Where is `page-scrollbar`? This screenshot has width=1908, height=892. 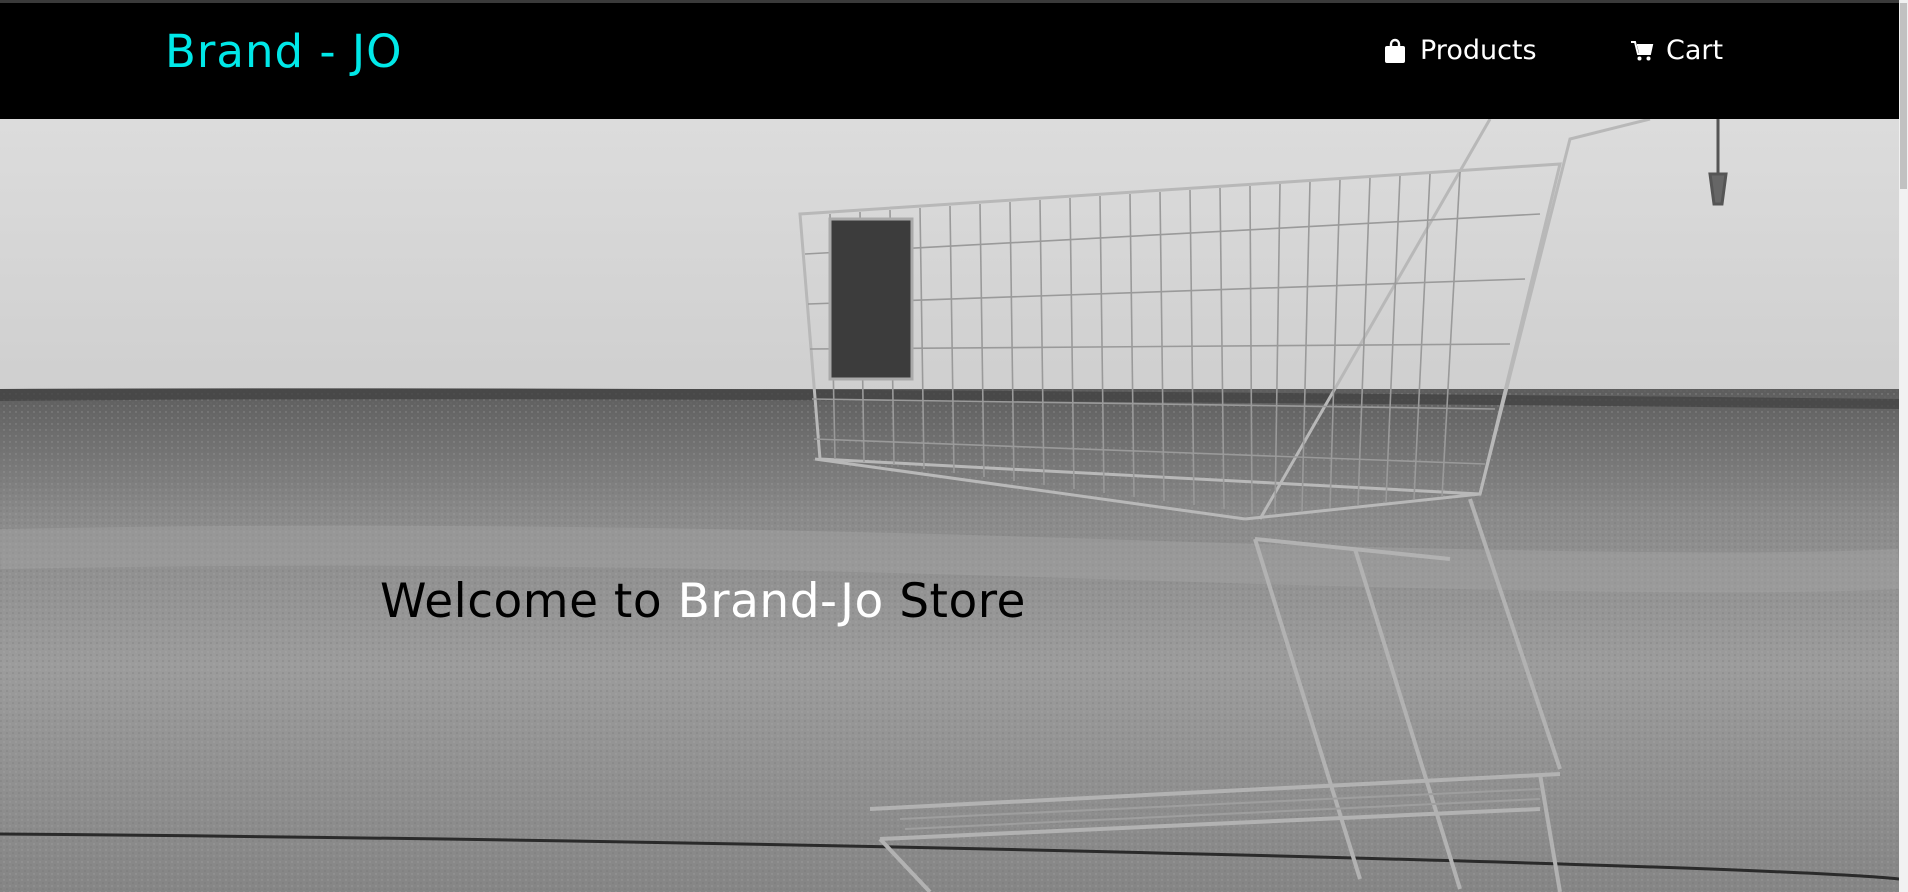 page-scrollbar is located at coordinates (1903, 446).